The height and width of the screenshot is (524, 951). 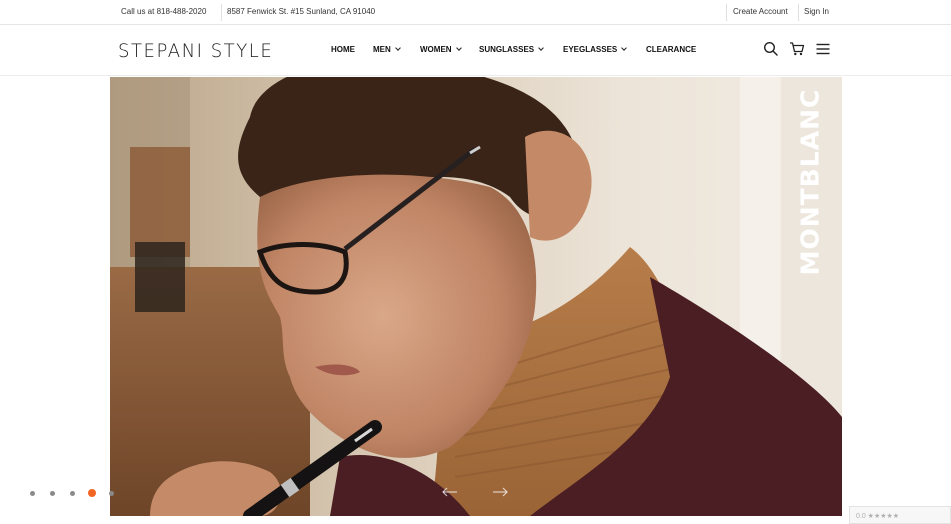 What do you see at coordinates (771, 49) in the screenshot?
I see `search-icon` at bounding box center [771, 49].